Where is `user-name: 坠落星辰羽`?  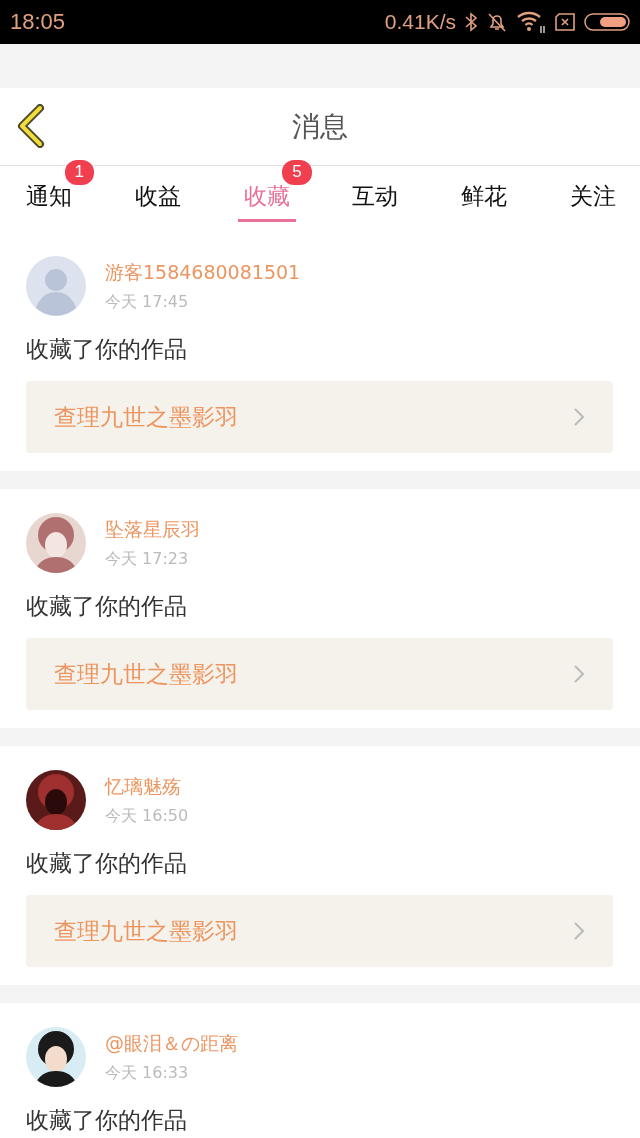
user-name: 坠落星辰羽 is located at coordinates (152, 529).